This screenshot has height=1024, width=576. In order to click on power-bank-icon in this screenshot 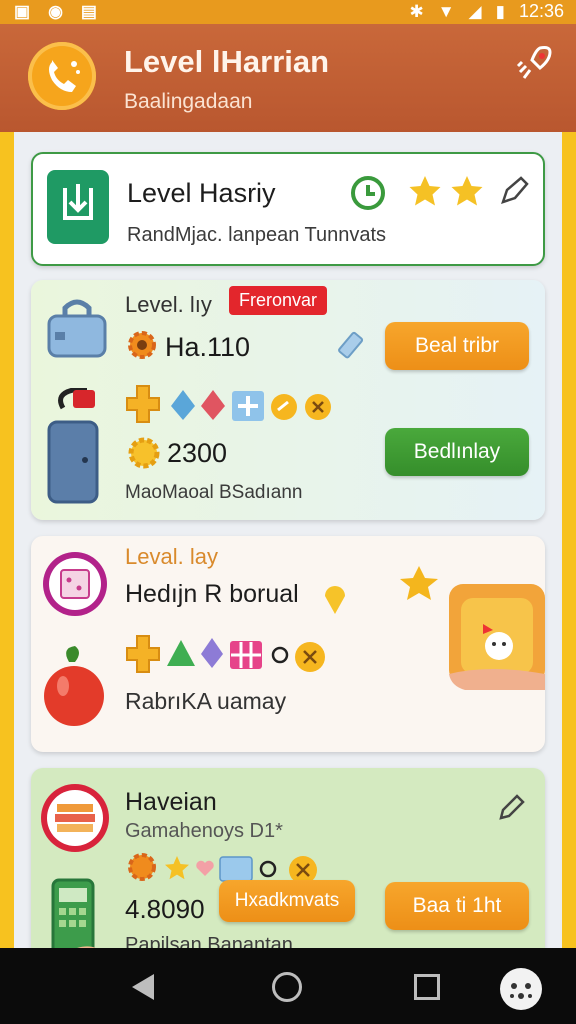, I will do `click(75, 448)`.